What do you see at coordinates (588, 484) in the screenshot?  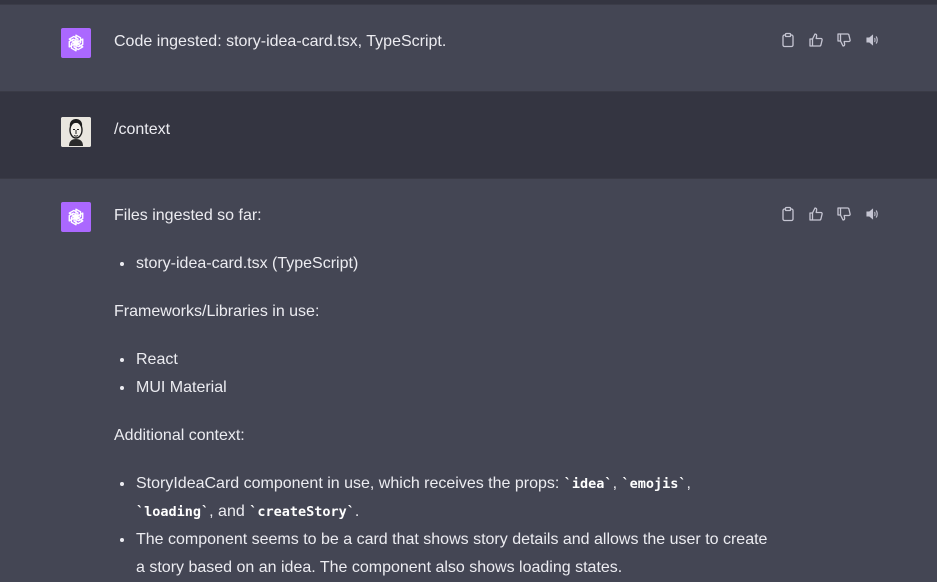 I see `inline-code-idea: `idea`` at bounding box center [588, 484].